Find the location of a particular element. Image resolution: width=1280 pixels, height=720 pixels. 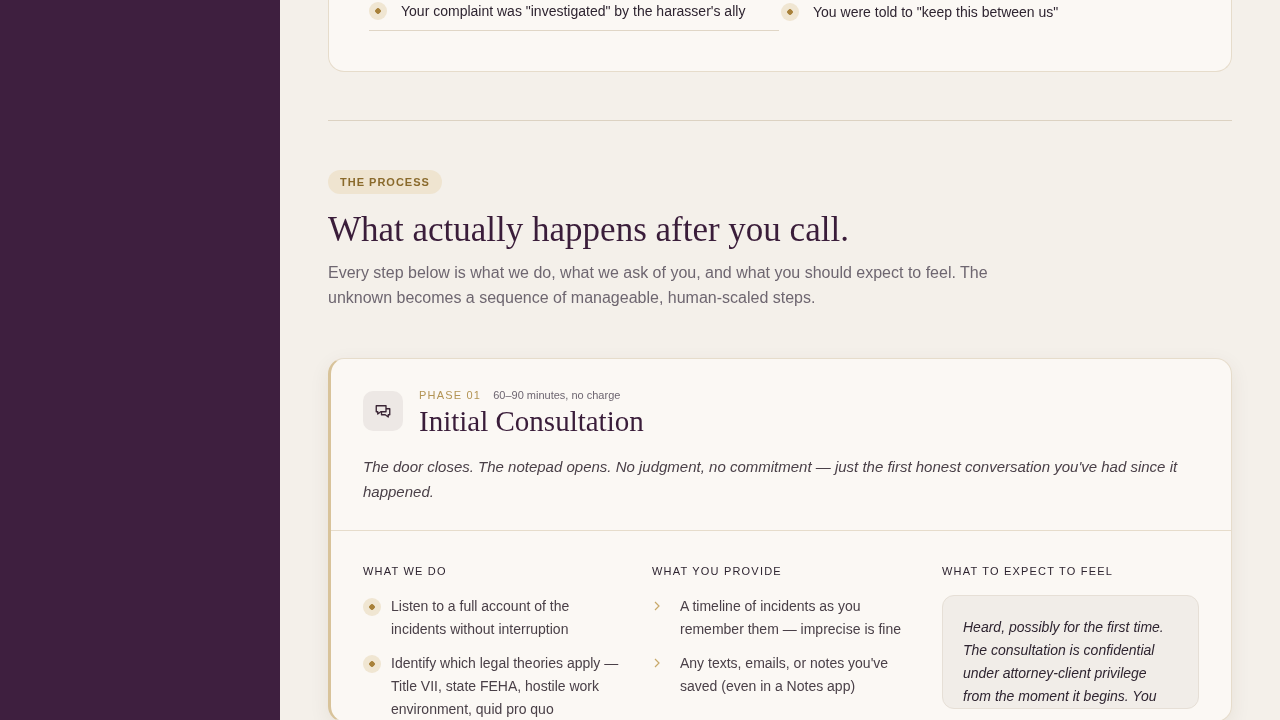

column-heading: WHAT WE DO is located at coordinates (405, 571).